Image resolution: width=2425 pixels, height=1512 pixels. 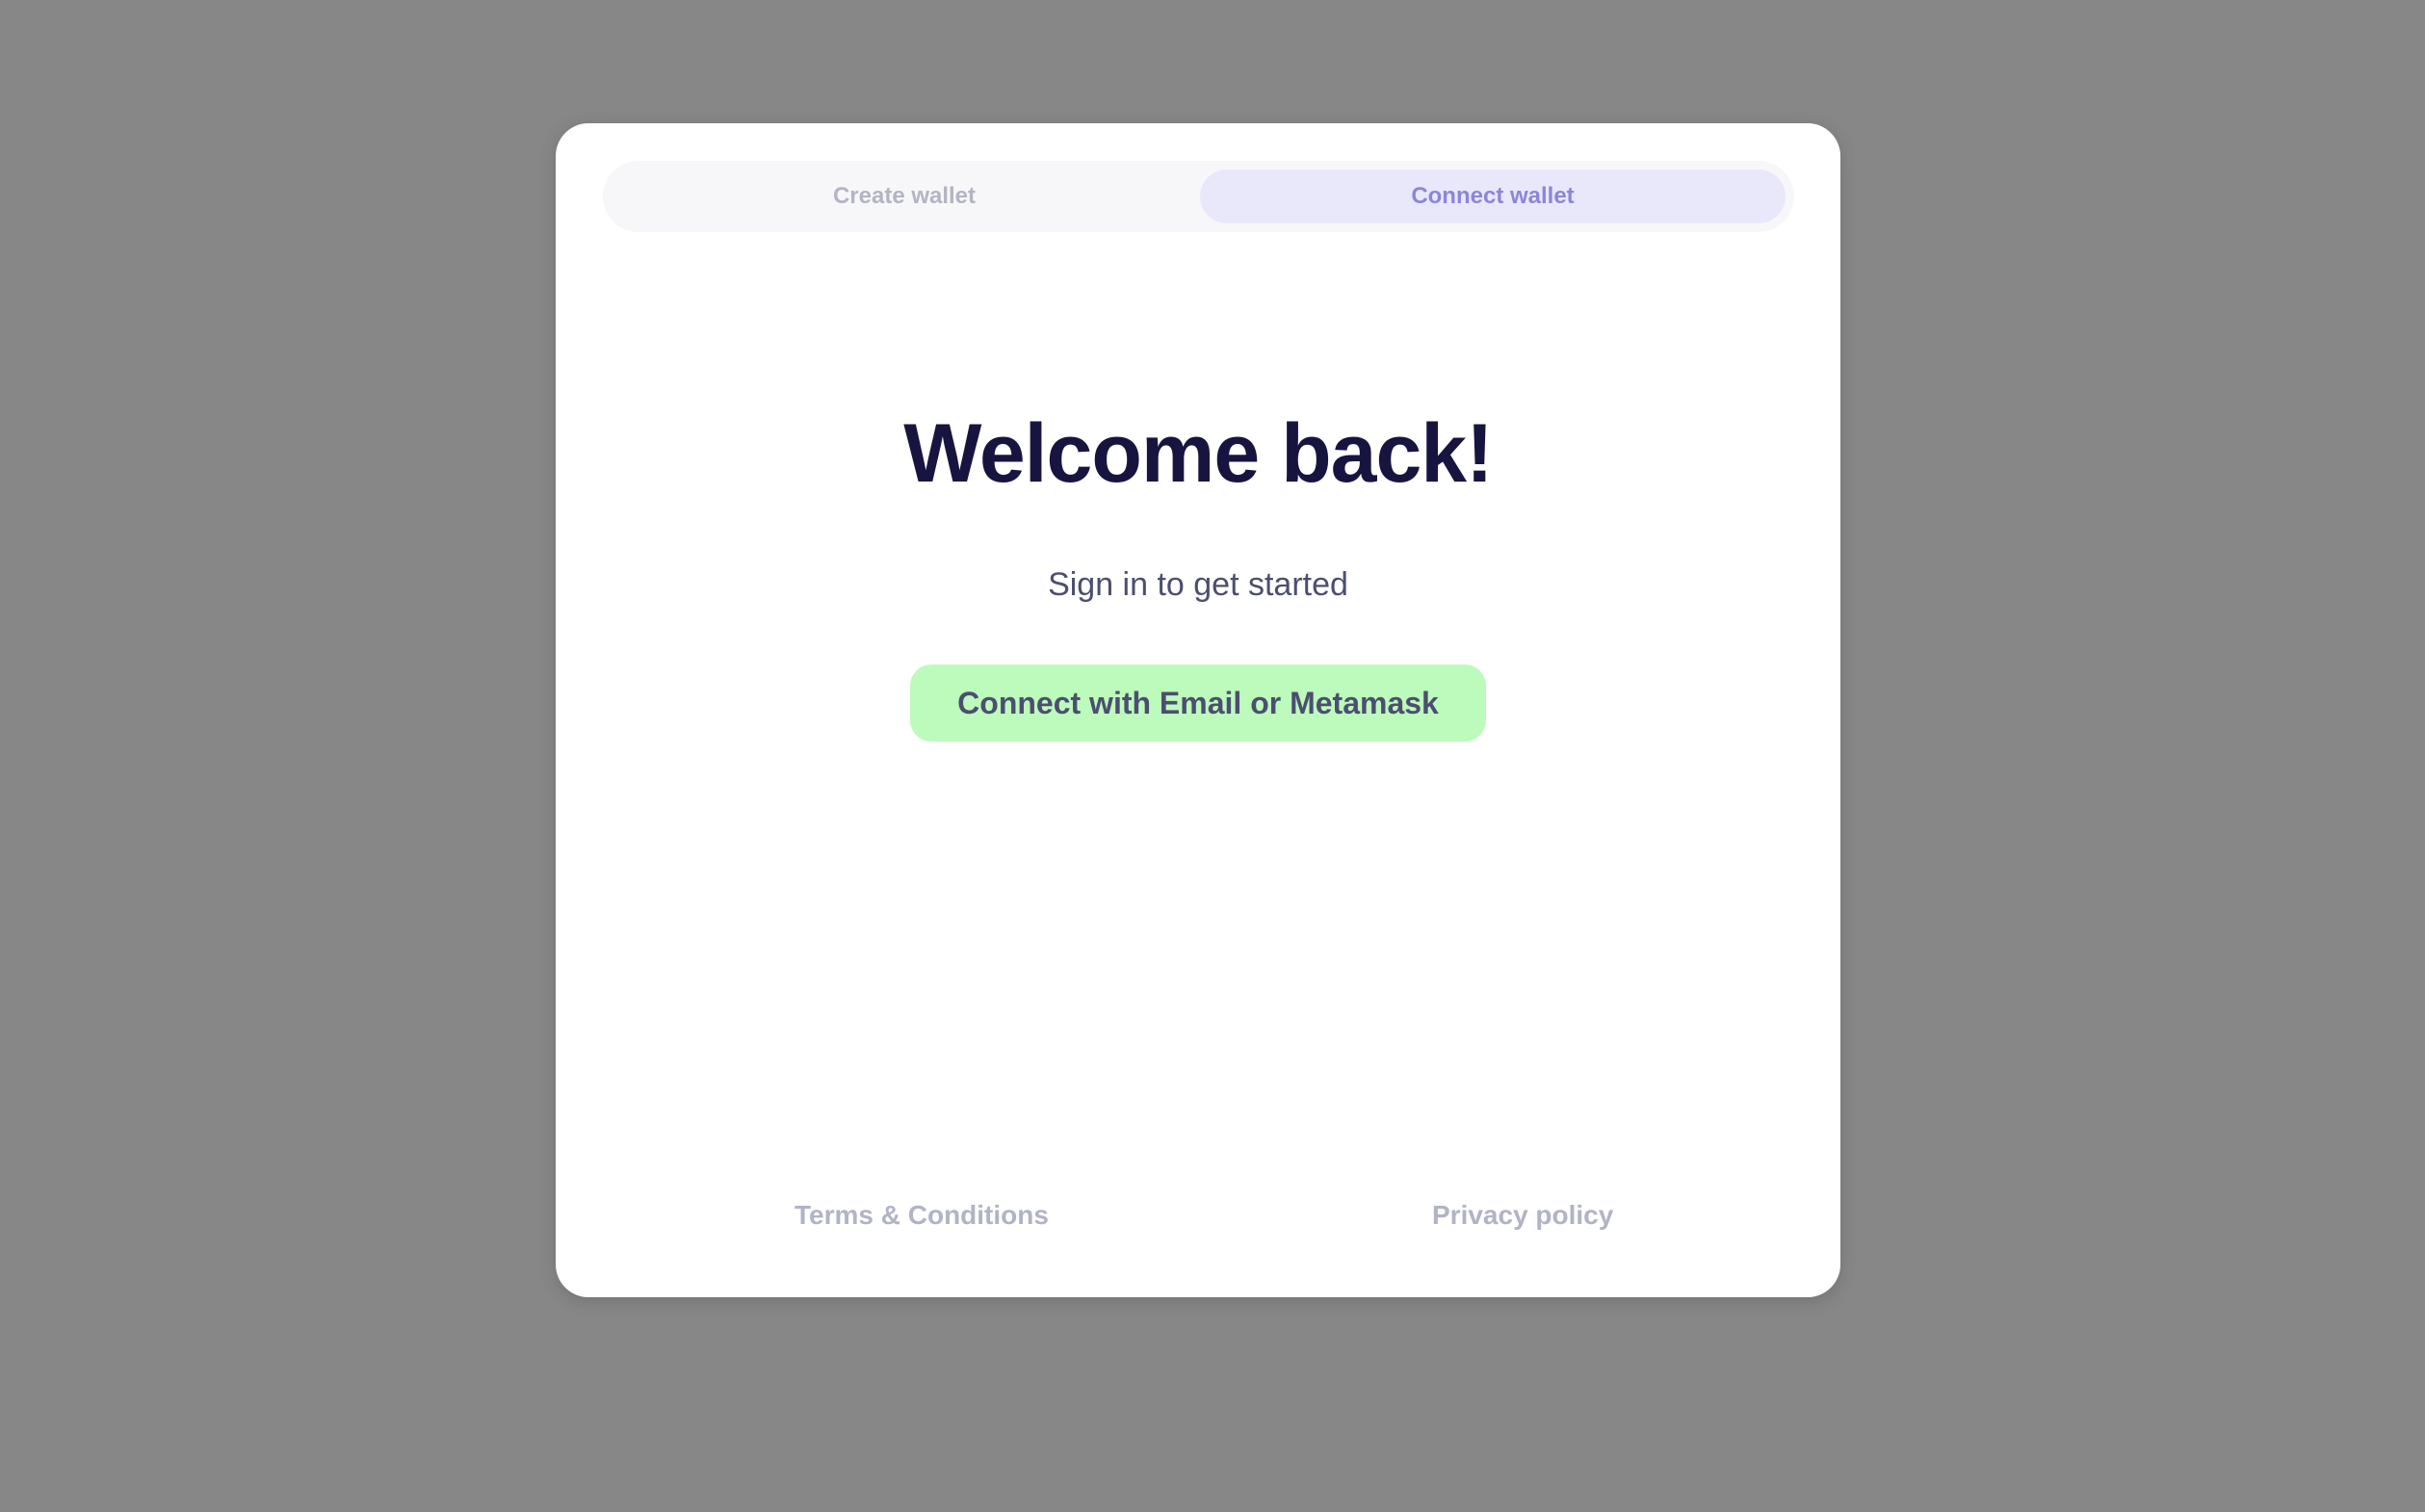 I want to click on privacy-policy-link: Privacy policy, so click(x=1522, y=1215).